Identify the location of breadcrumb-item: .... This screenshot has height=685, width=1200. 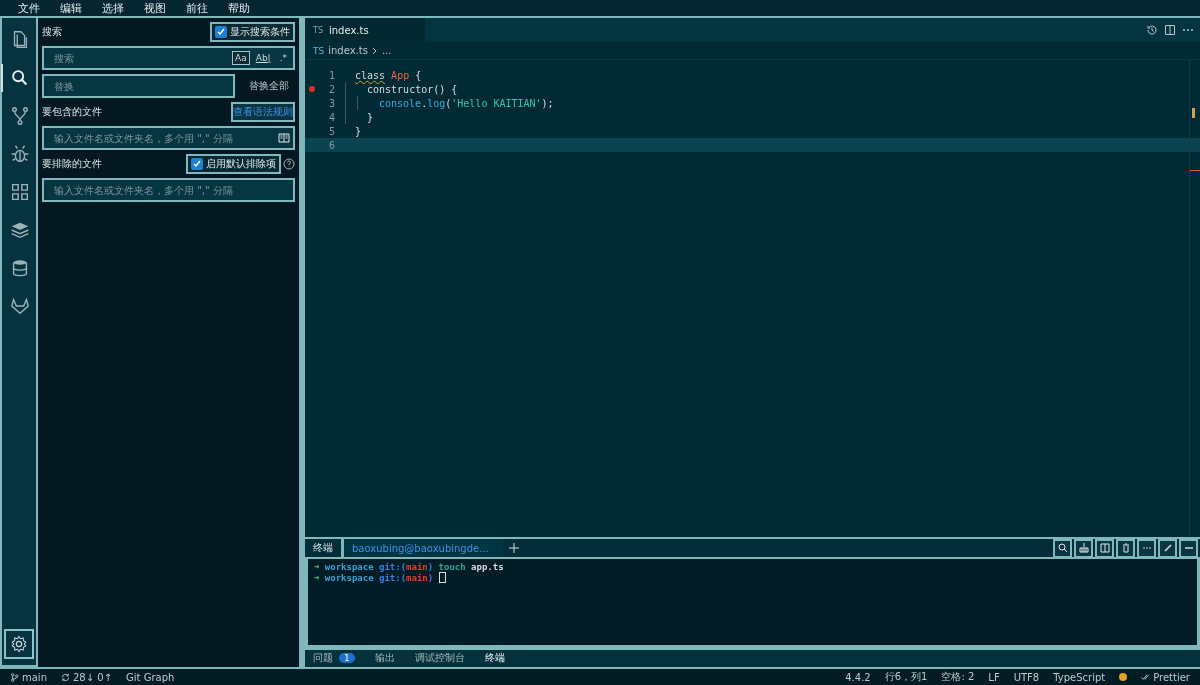
(386, 50).